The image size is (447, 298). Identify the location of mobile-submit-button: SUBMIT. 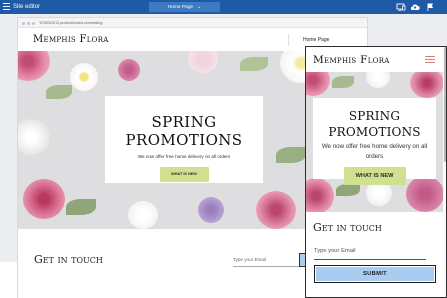
(375, 274).